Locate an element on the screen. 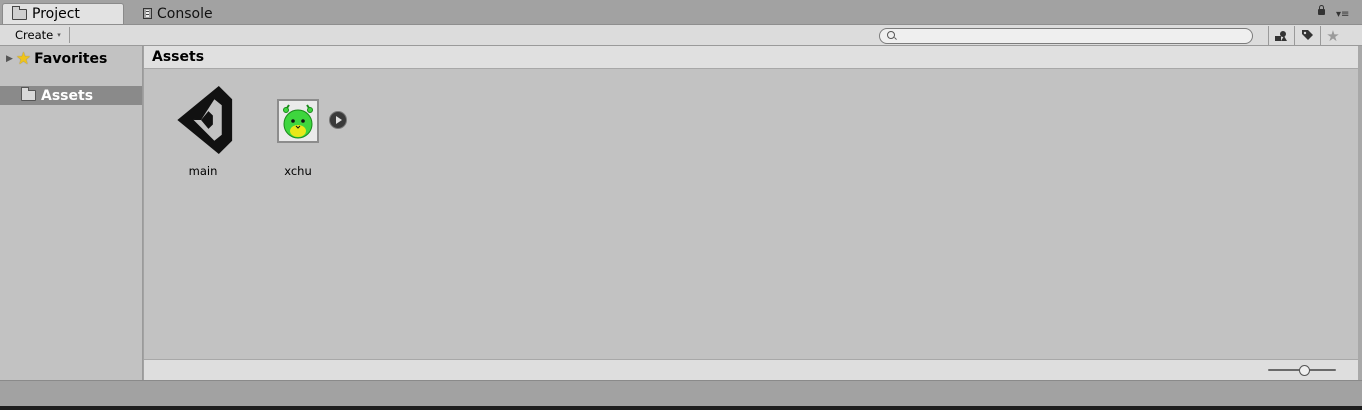  tab-console: Console is located at coordinates (189, 13).